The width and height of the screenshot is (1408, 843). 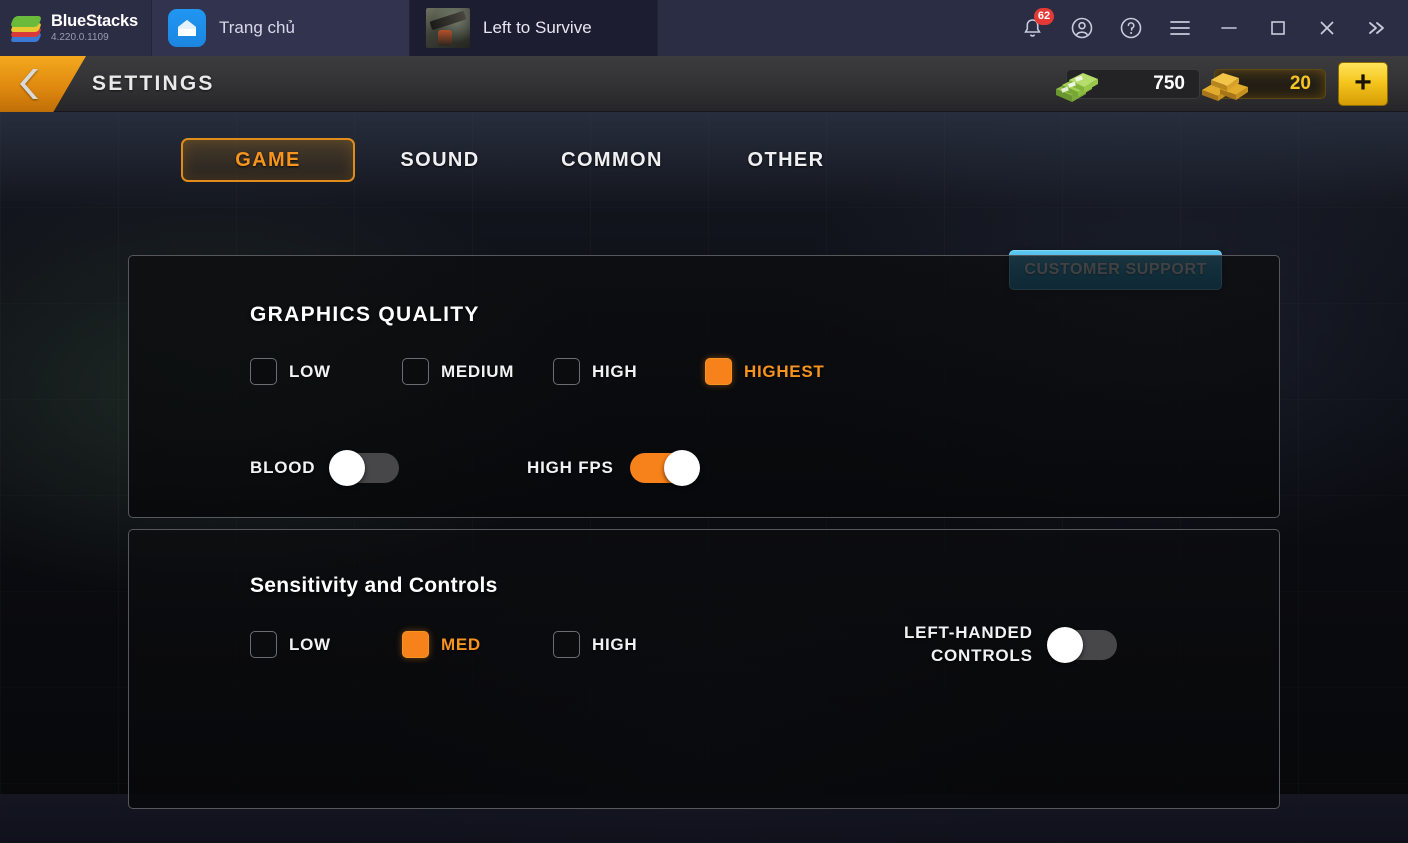 I want to click on checkbox-graphics-high: HIGH, so click(x=595, y=371).